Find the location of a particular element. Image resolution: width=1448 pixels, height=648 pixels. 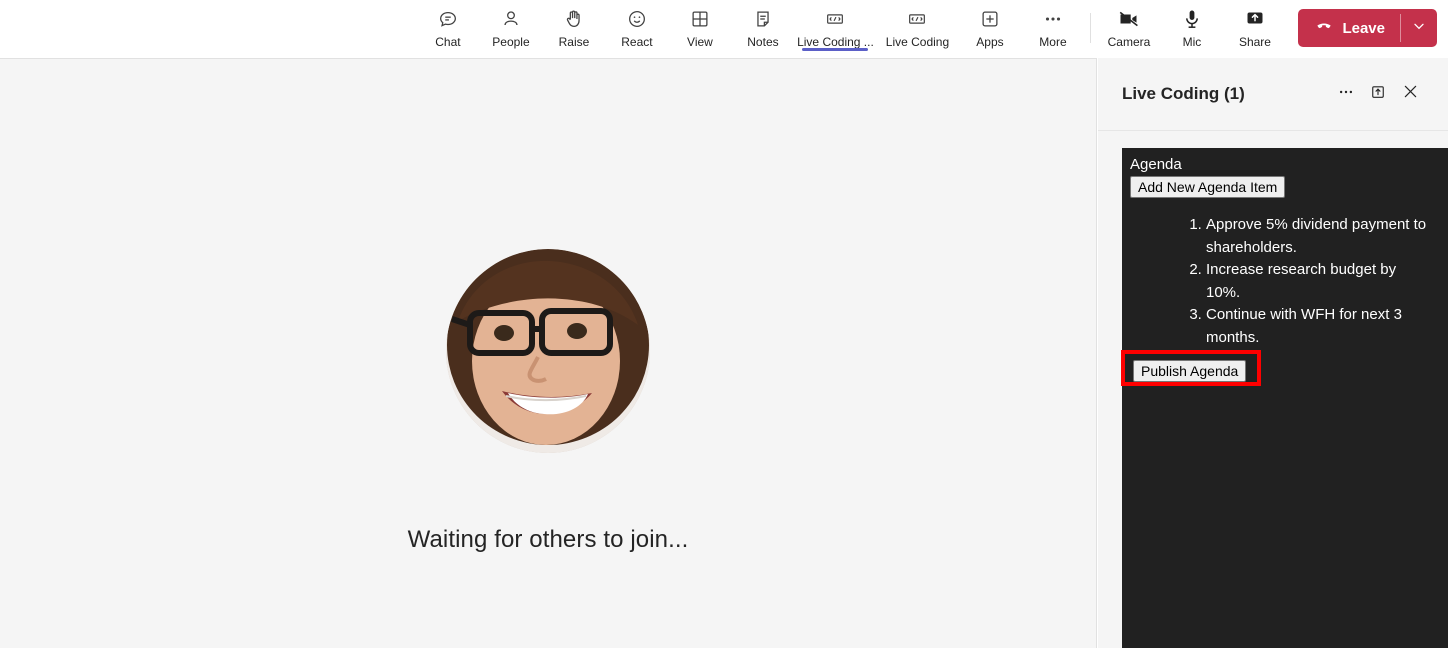

hang-up-icon is located at coordinates (1324, 28).